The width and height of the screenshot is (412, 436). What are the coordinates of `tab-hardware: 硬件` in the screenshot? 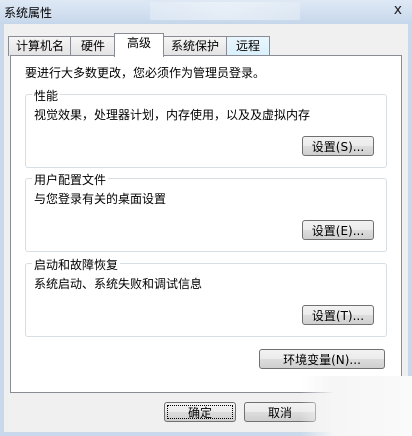 It's located at (93, 46).